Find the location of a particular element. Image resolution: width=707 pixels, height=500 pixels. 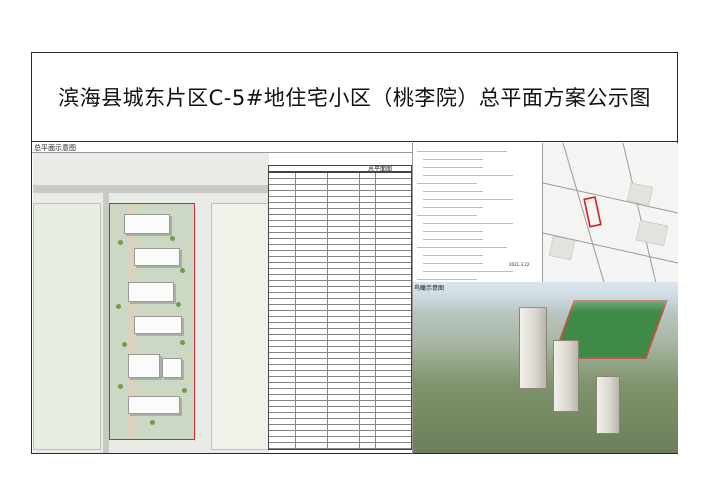

tower-building is located at coordinates (608, 405).